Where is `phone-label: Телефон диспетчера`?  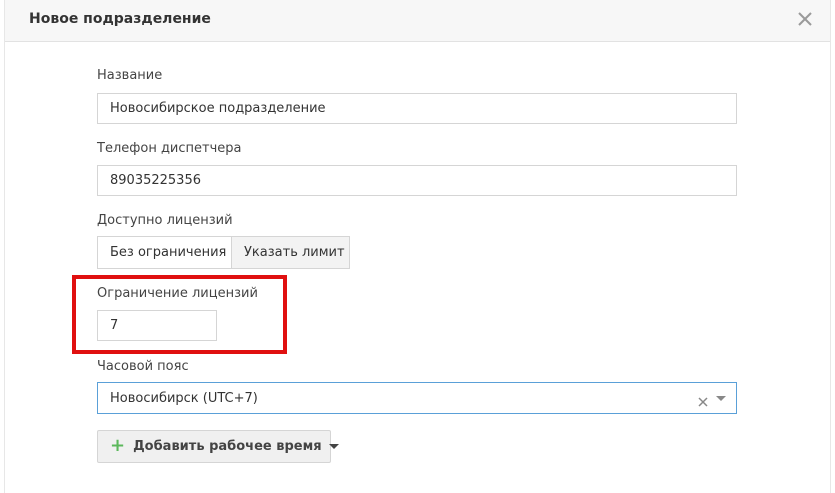 phone-label: Телефон диспетчера is located at coordinates (169, 148).